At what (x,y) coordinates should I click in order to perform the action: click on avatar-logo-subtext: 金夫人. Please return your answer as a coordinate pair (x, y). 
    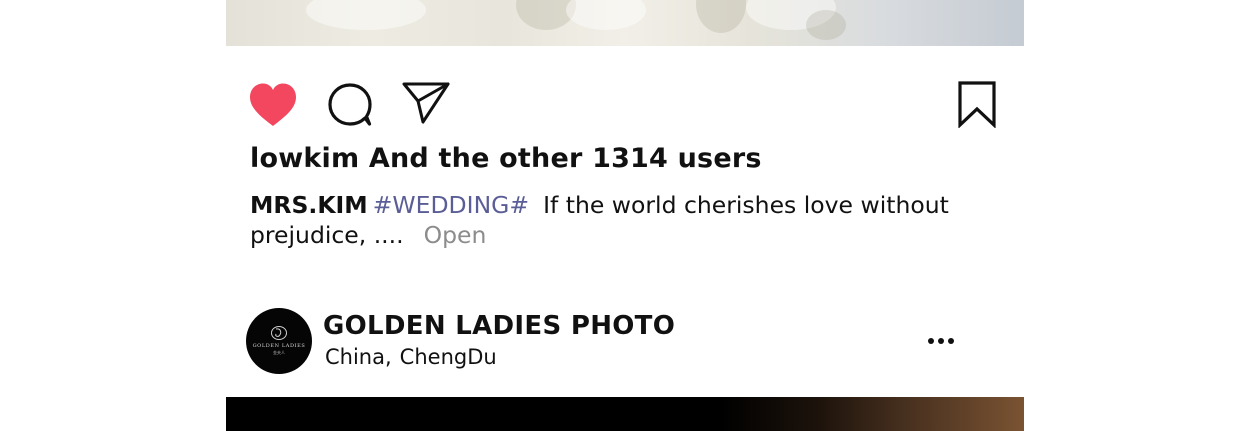
    Looking at the image, I should click on (279, 352).